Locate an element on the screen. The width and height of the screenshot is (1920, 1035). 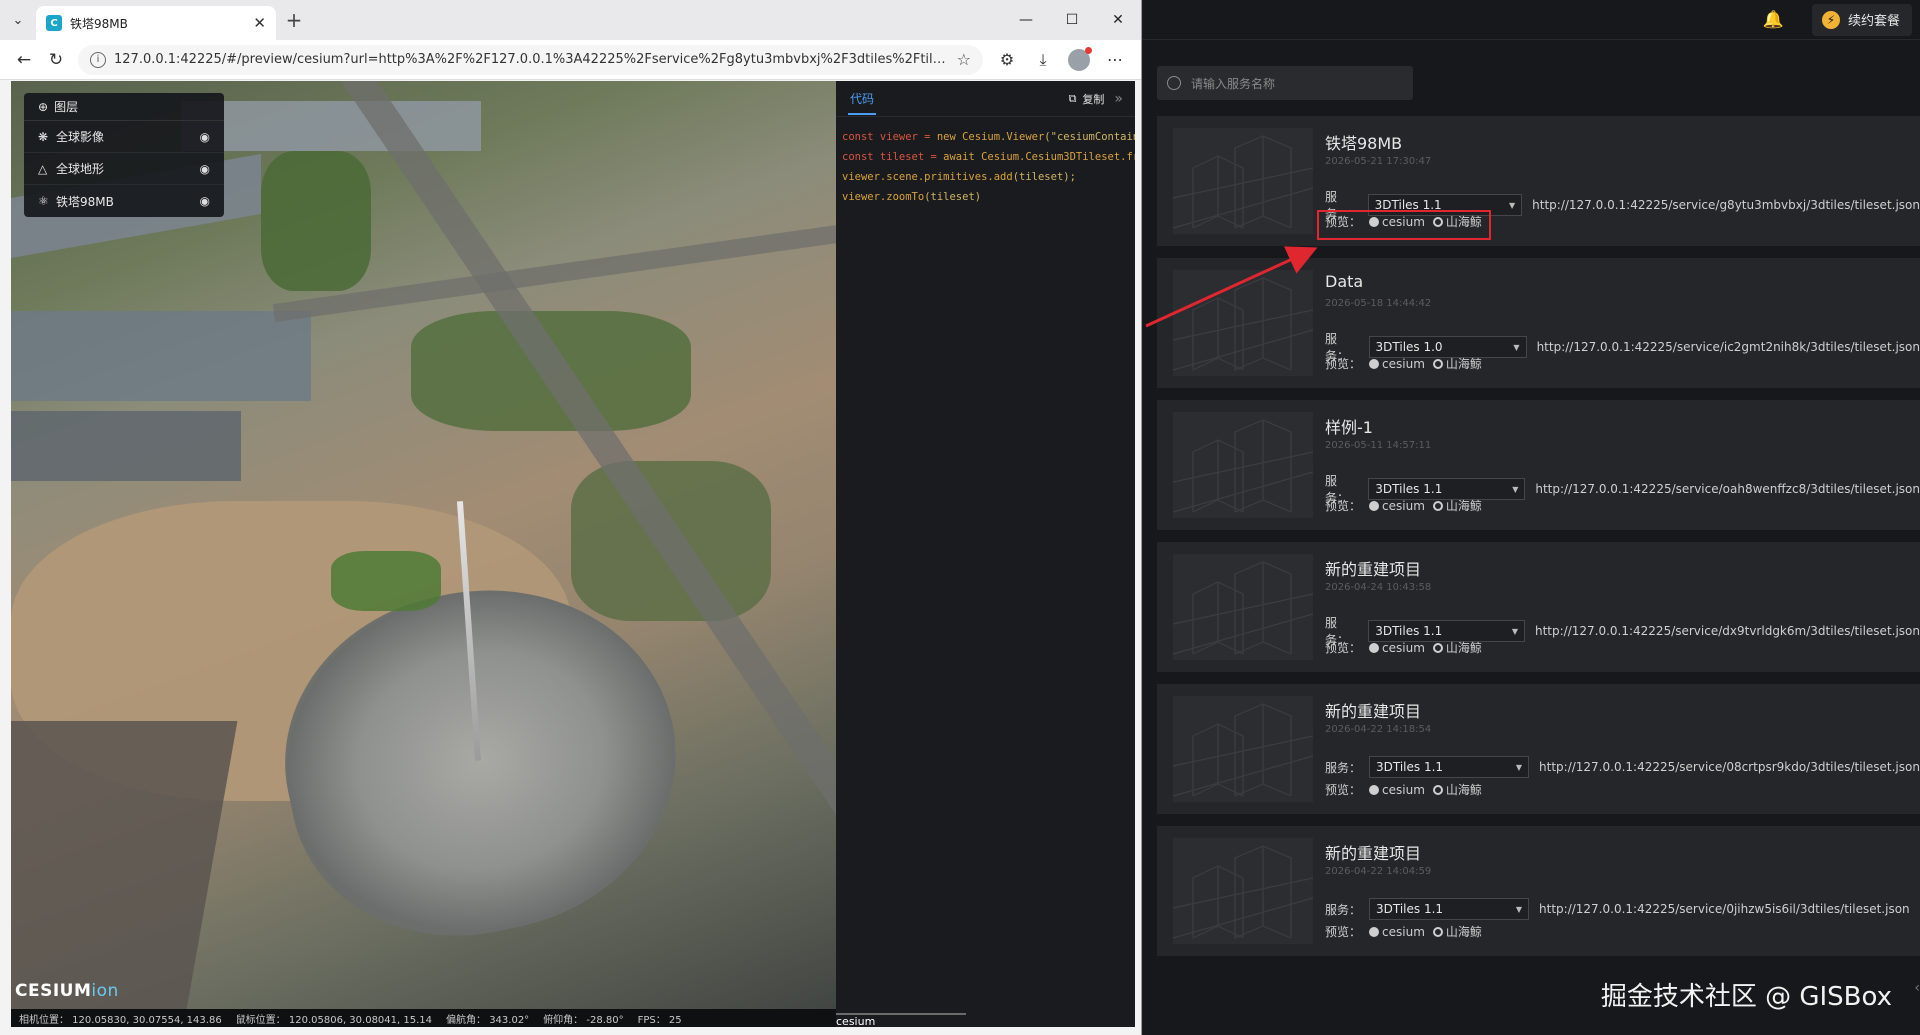
layer-item-model: ⚛ 铁塔98MB ◉ is located at coordinates (124, 201).